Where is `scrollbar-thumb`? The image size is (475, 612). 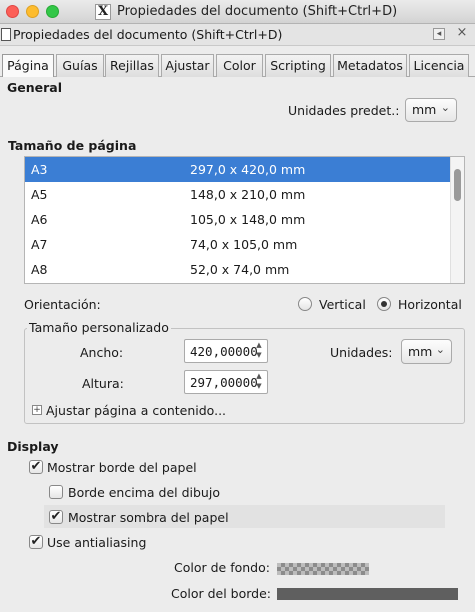
scrollbar-thumb is located at coordinates (457, 185).